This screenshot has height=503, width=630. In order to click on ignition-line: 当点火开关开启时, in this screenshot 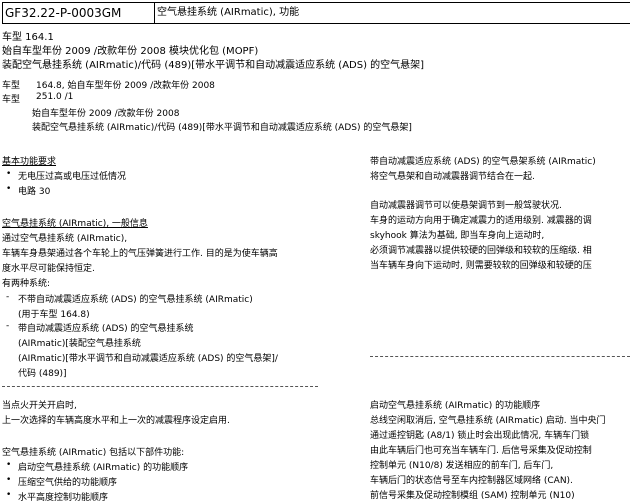, I will do `click(39, 406)`.